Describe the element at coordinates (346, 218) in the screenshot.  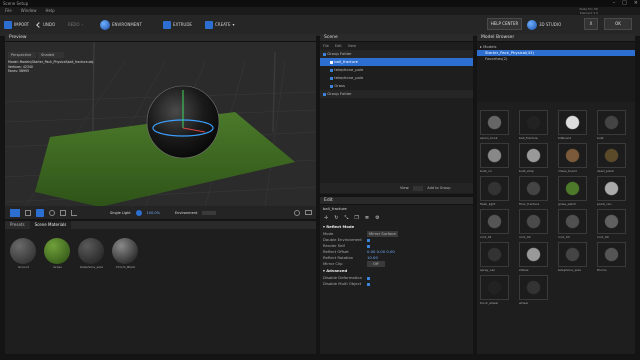
I see `scale-icon: ⤡` at that location.